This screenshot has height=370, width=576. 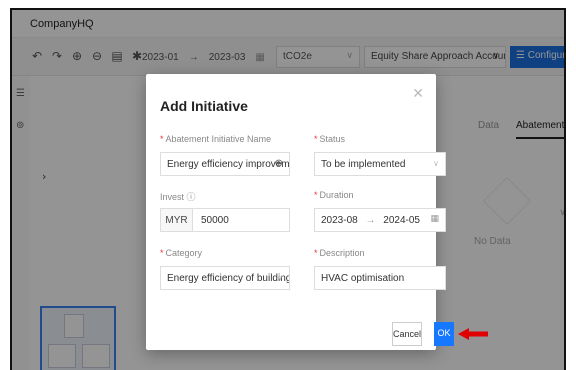 I want to click on currency-addon: MYR, so click(x=177, y=220).